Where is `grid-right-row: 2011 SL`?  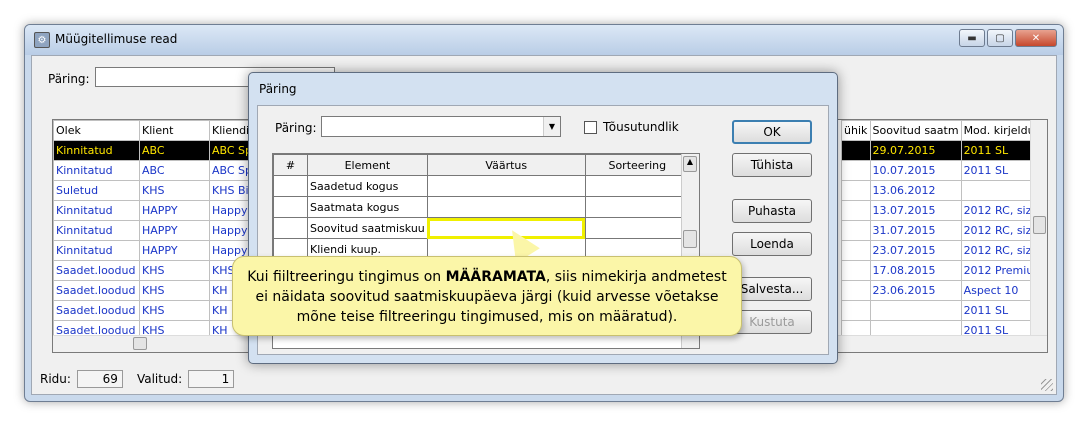
grid-right-row: 2011 SL is located at coordinates (944, 310).